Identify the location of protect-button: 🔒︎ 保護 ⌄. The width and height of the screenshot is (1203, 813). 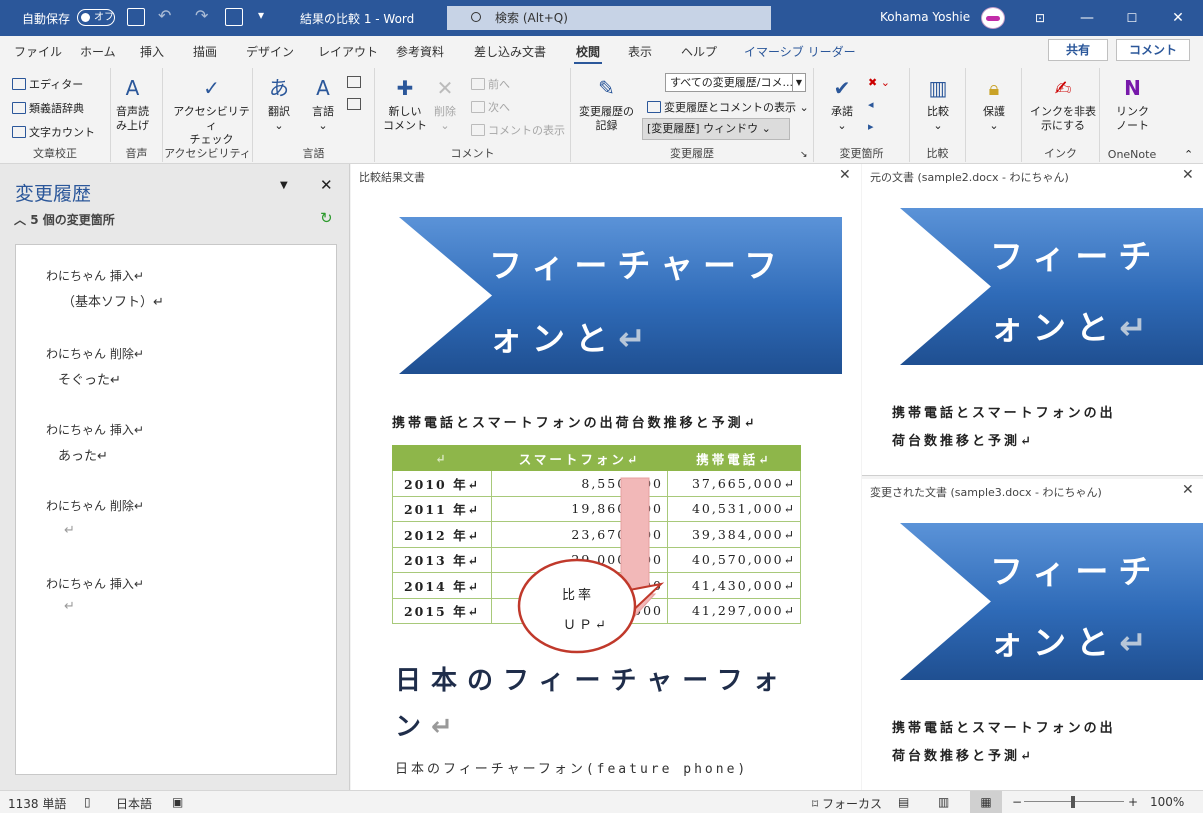
(994, 103).